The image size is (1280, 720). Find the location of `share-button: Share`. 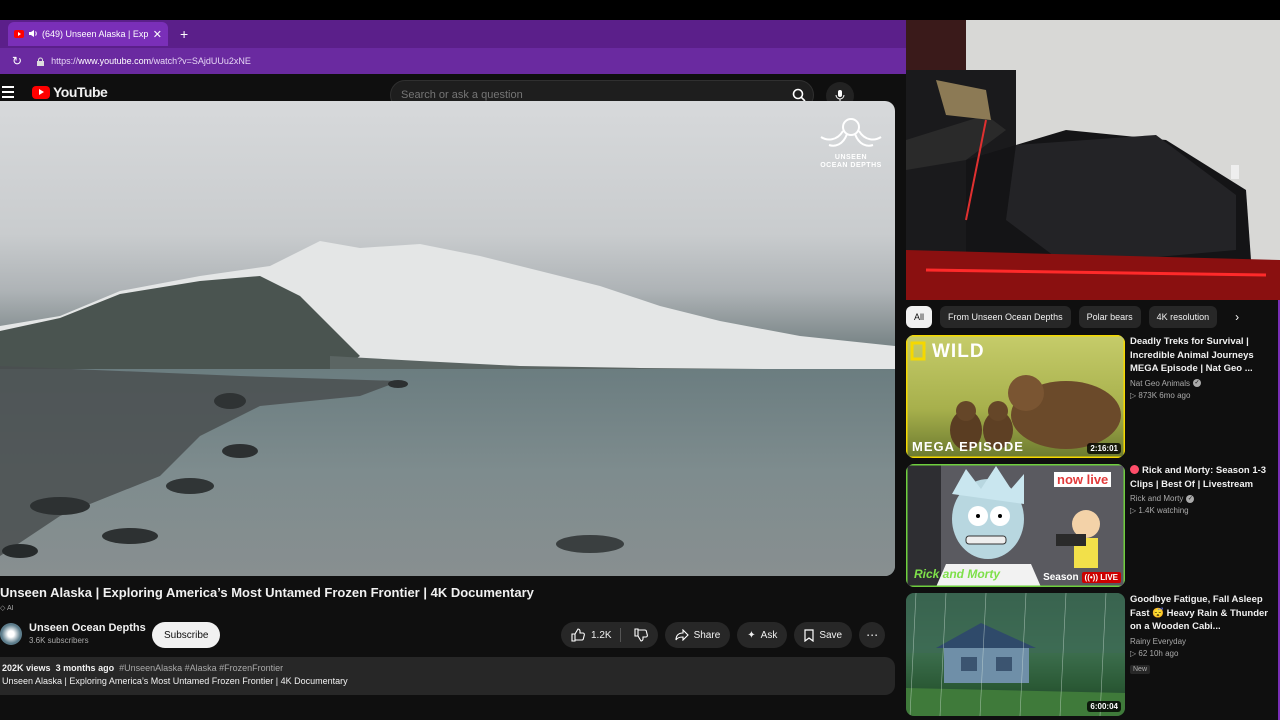

share-button: Share is located at coordinates (697, 635).